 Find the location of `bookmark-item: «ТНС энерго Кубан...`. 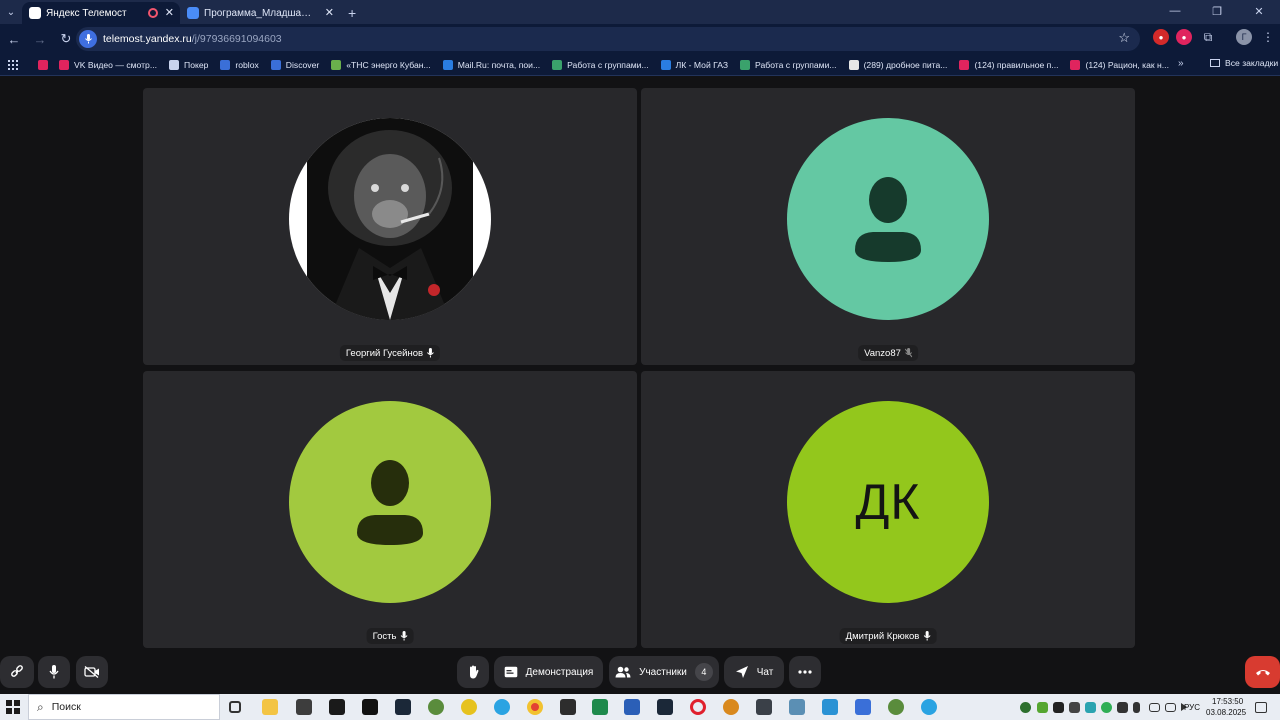

bookmark-item: «ТНС энерго Кубан... is located at coordinates (381, 64).